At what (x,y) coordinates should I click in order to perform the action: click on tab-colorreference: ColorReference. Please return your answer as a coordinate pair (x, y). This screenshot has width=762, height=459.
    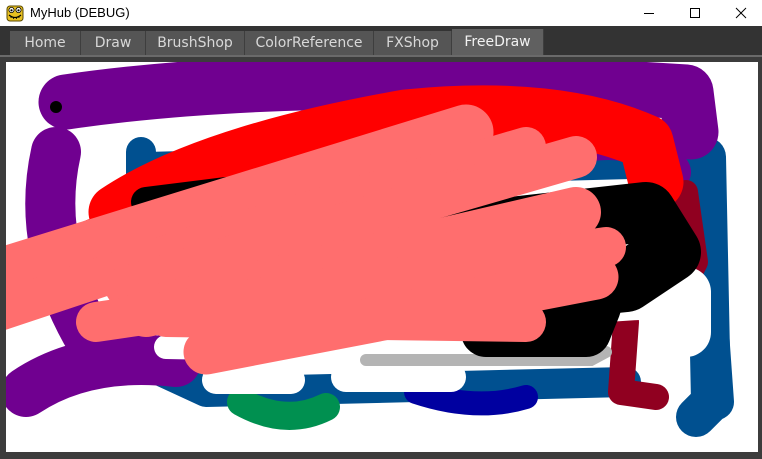
    Looking at the image, I should click on (309, 43).